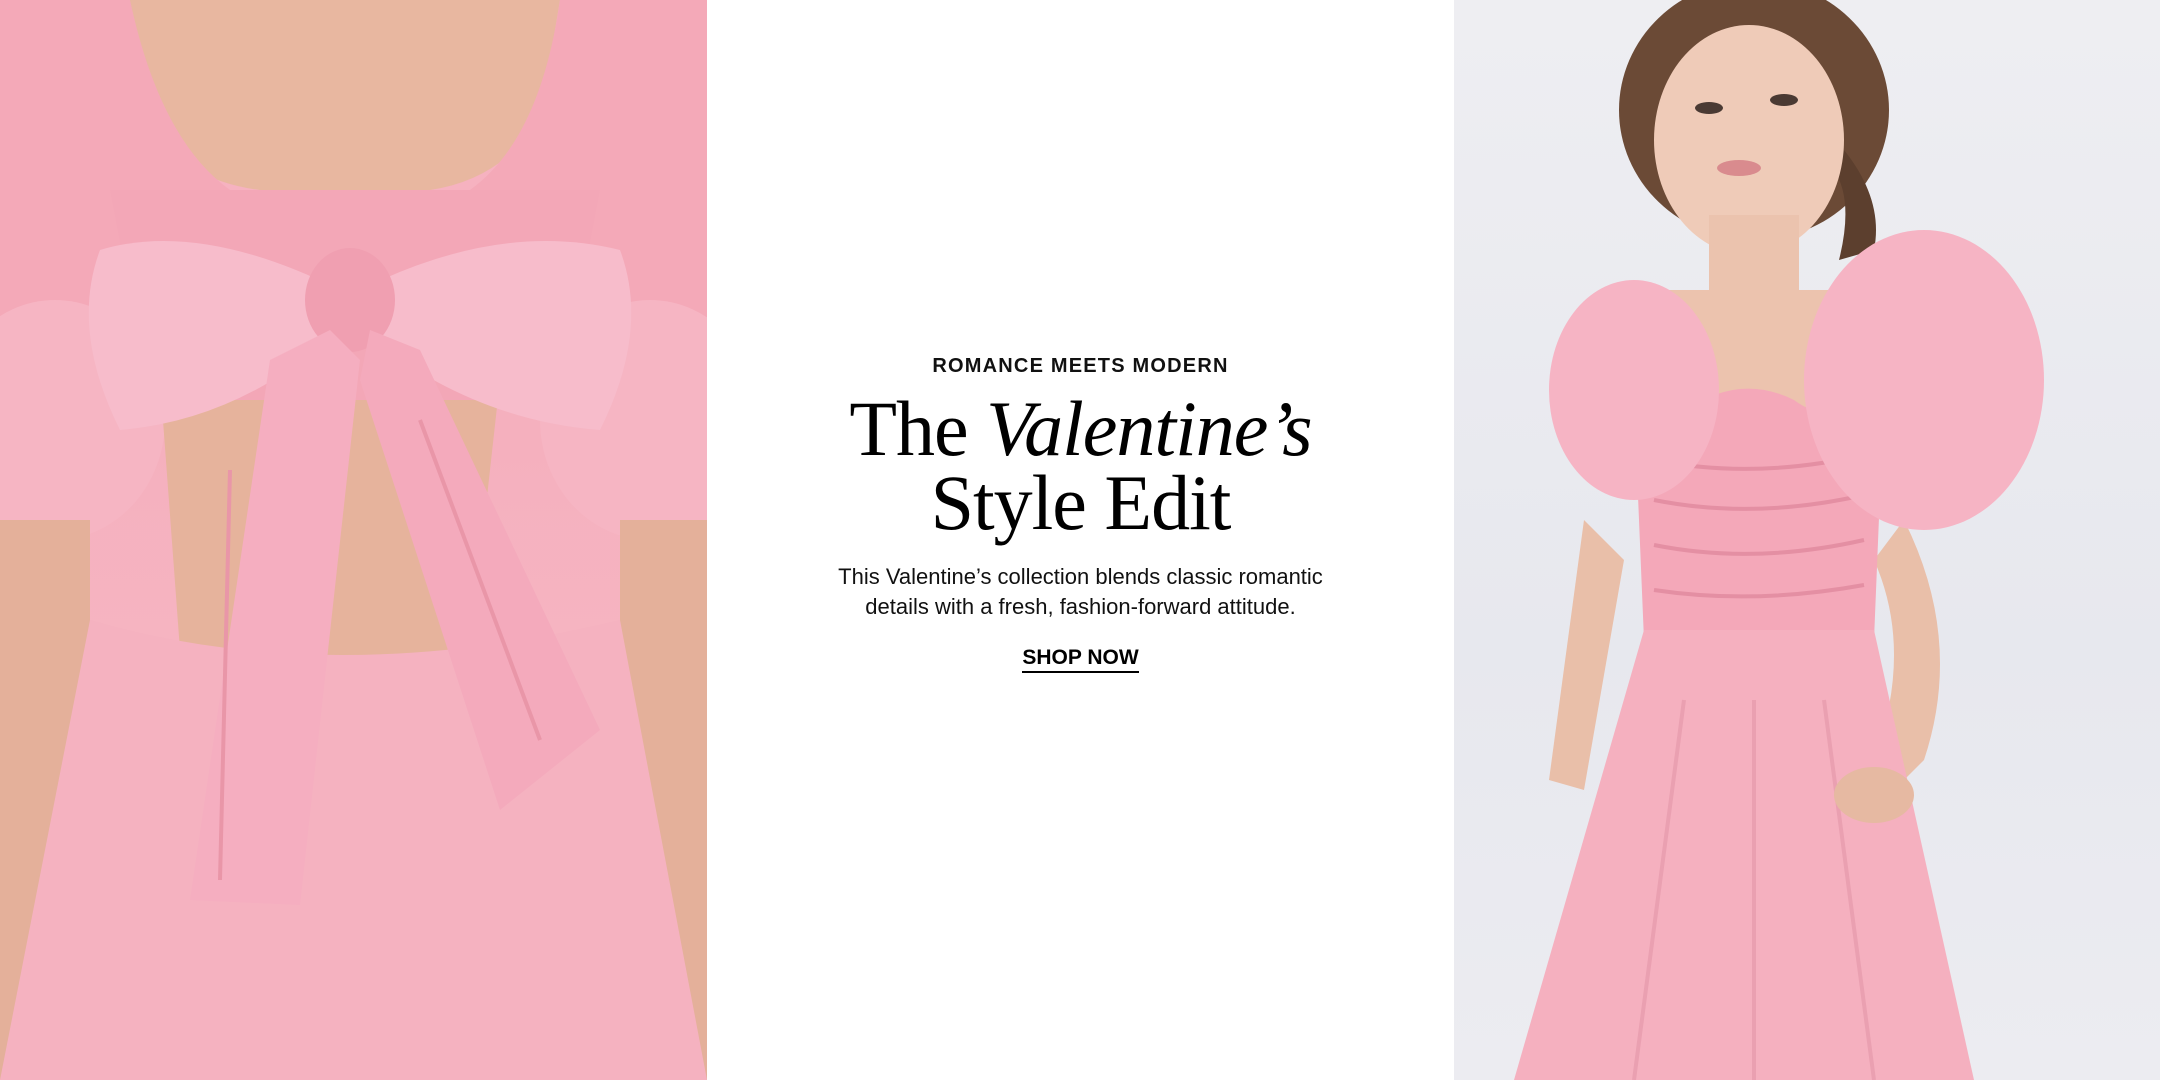 This screenshot has width=2160, height=1080. What do you see at coordinates (1081, 502) in the screenshot?
I see `headline-line2: Style Edit` at bounding box center [1081, 502].